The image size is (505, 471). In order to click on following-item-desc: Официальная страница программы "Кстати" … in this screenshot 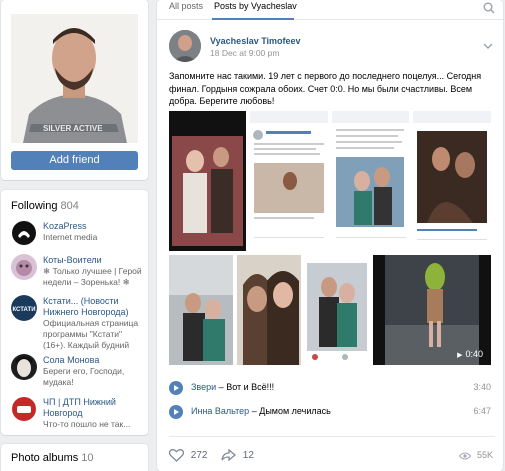, I will do `click(91, 334)`.